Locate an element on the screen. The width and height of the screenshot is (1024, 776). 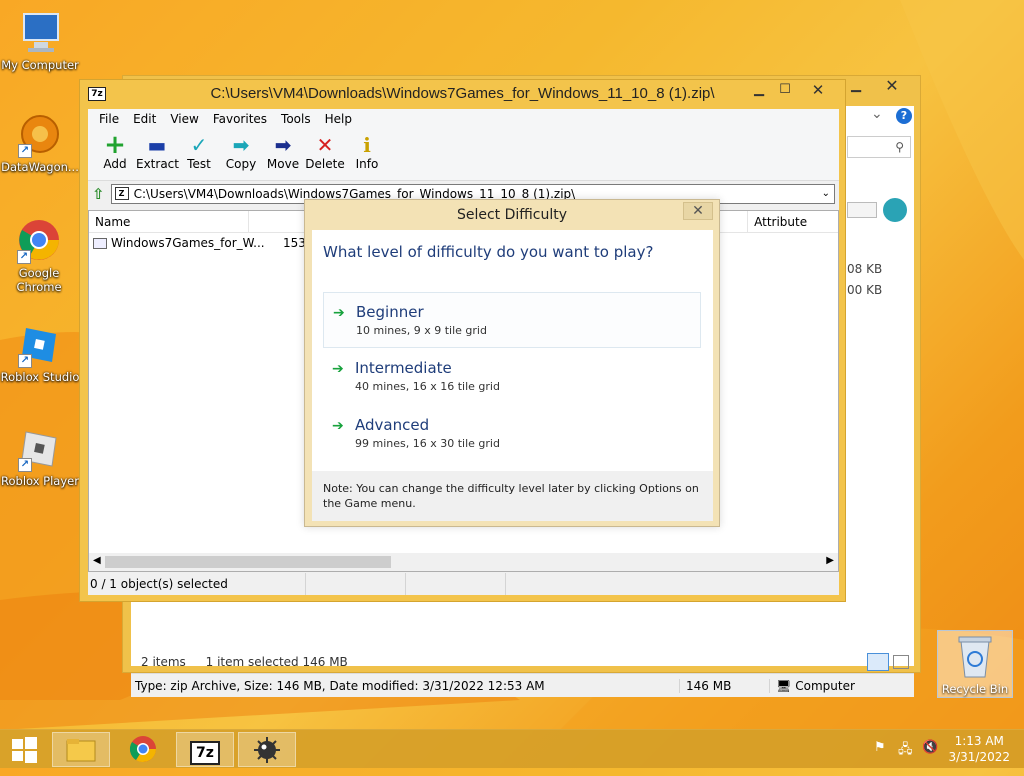
mine-icon is located at coordinates (267, 750).